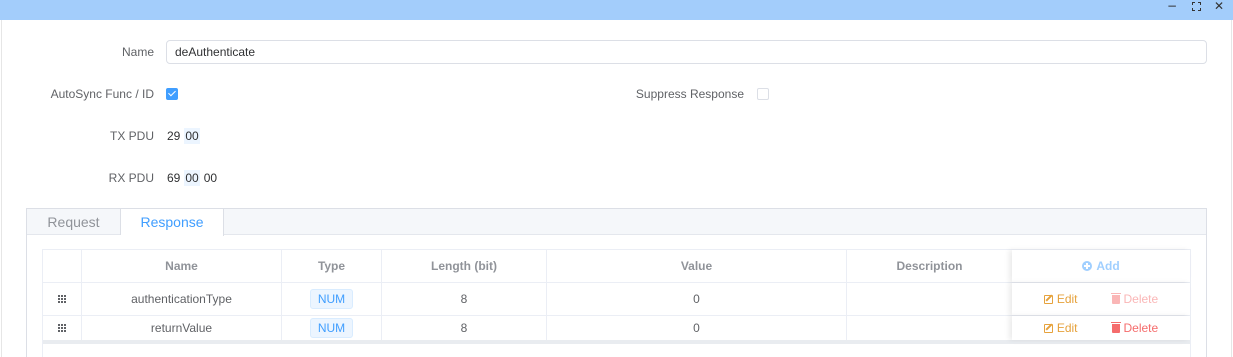 This screenshot has width=1233, height=357. I want to click on add-button: Add, so click(1101, 266).